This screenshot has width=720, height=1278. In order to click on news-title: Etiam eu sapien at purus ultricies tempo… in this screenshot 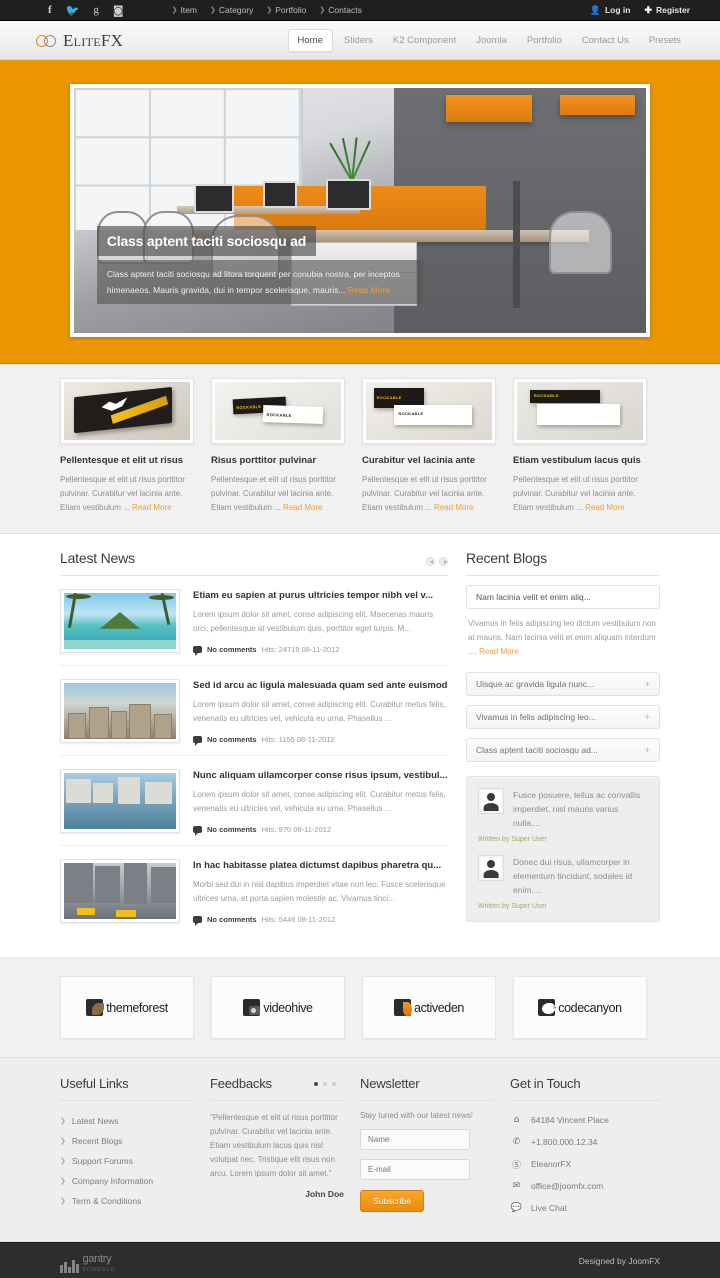, I will do `click(320, 595)`.